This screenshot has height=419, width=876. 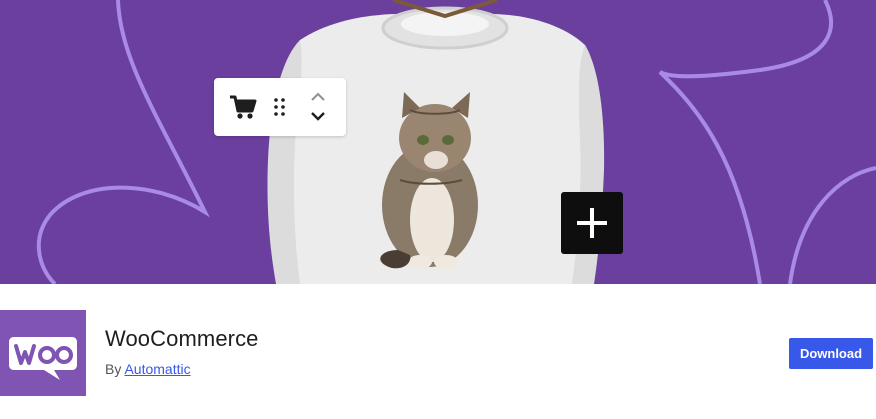 I want to click on plus-icon, so click(x=592, y=223).